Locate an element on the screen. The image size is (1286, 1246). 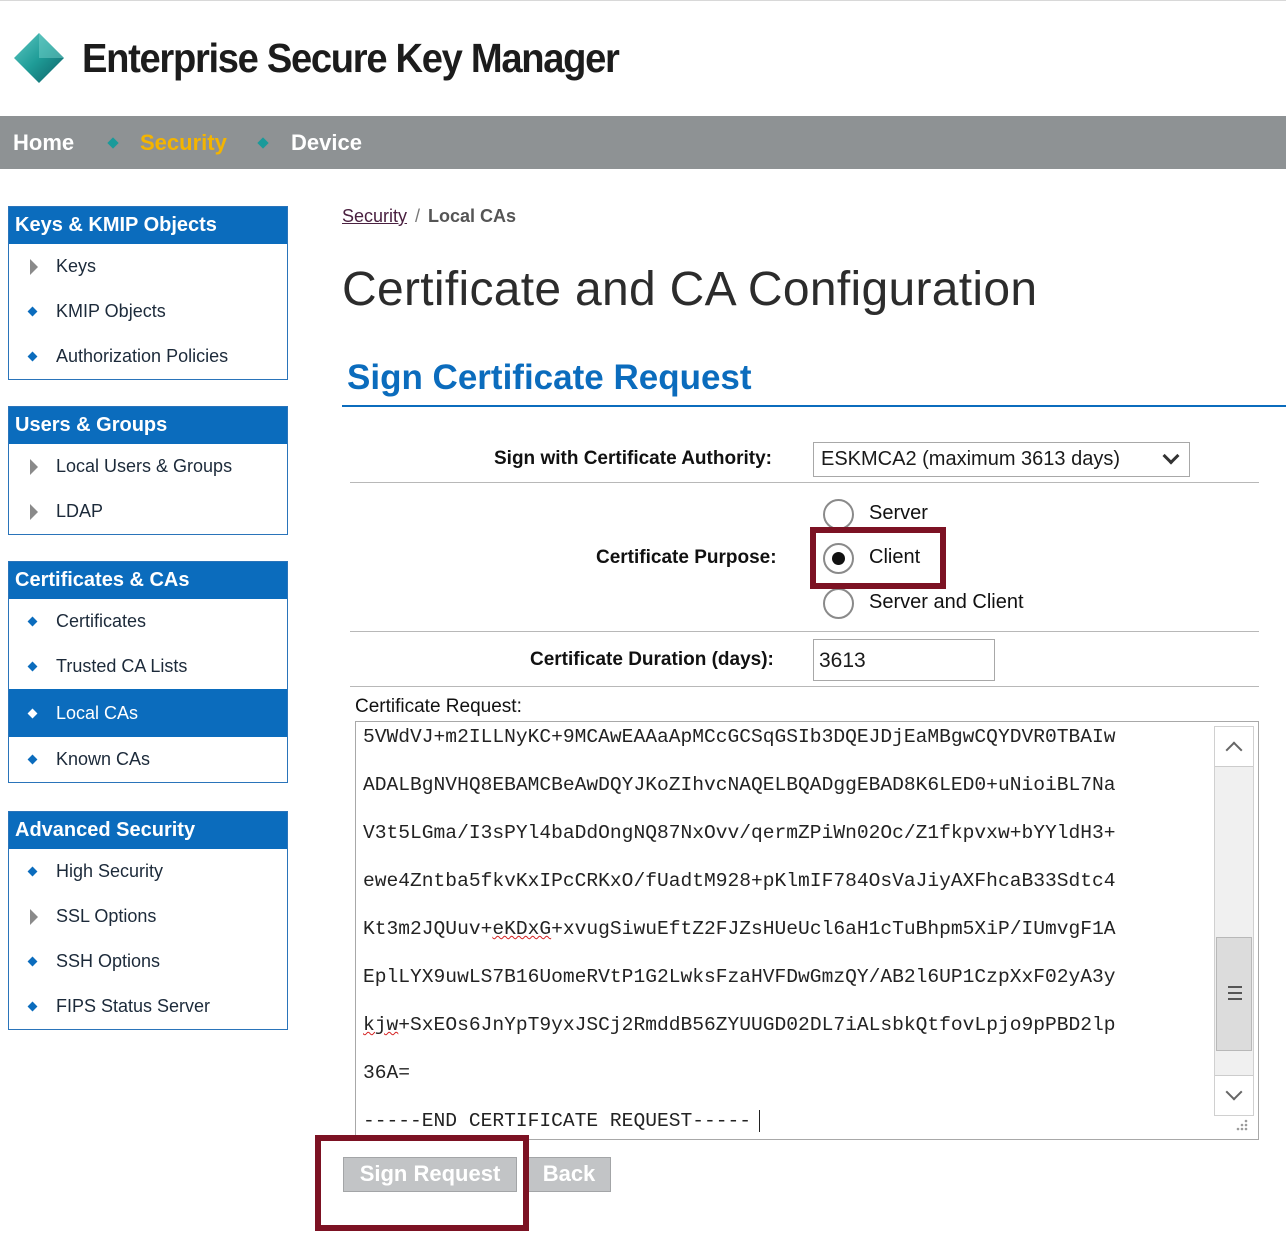
app-title: Enterprise Secure Key Manager is located at coordinates (351, 58).